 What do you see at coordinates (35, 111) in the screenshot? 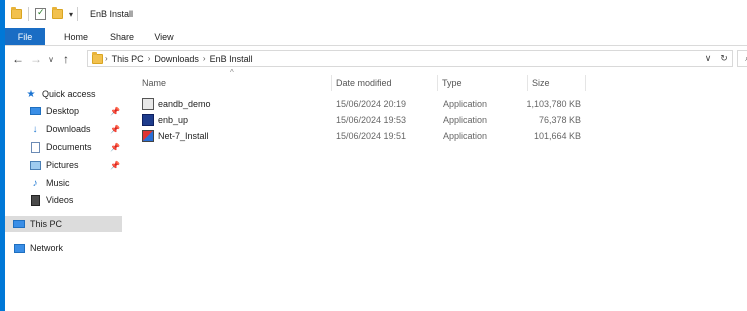
I see `desktop-icon` at bounding box center [35, 111].